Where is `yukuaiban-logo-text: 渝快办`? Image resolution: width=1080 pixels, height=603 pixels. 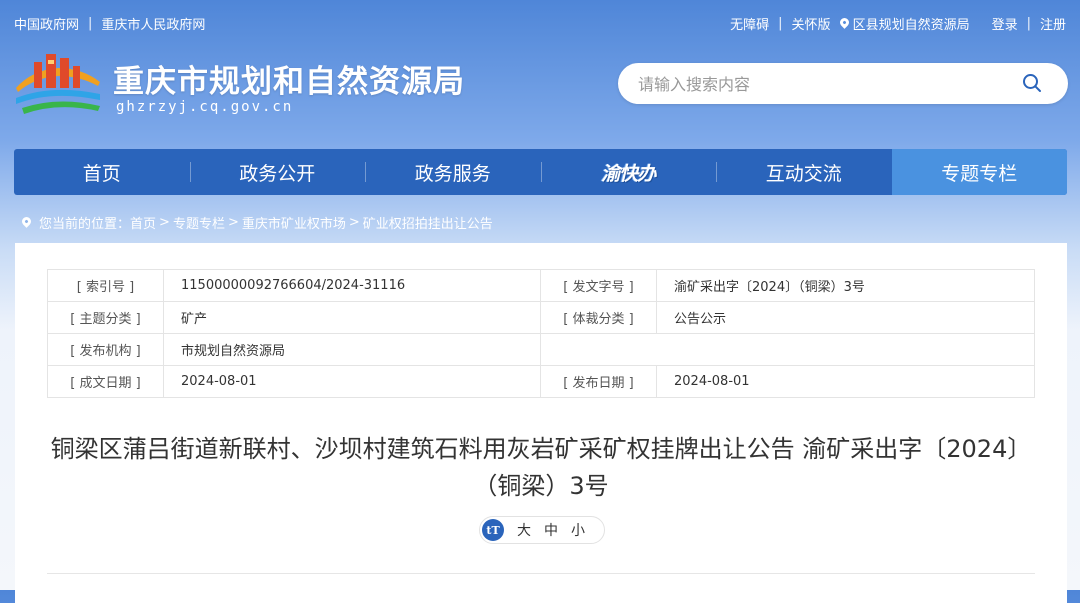 yukuaiban-logo-text: 渝快办 is located at coordinates (628, 173).